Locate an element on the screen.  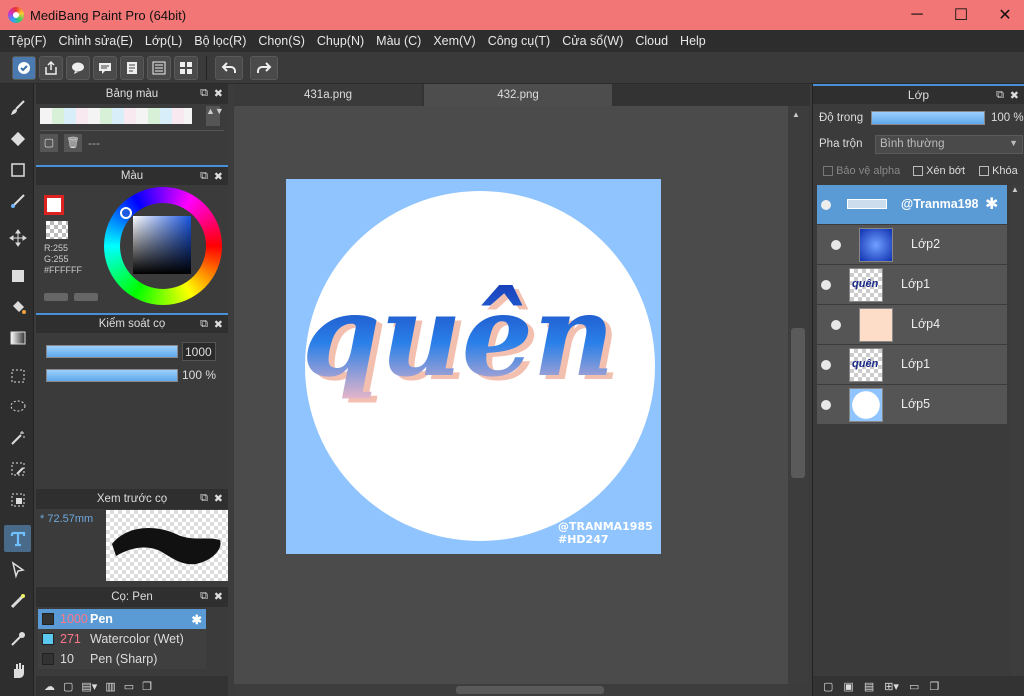
layer-row: Lớp2 is located at coordinates (912, 245).